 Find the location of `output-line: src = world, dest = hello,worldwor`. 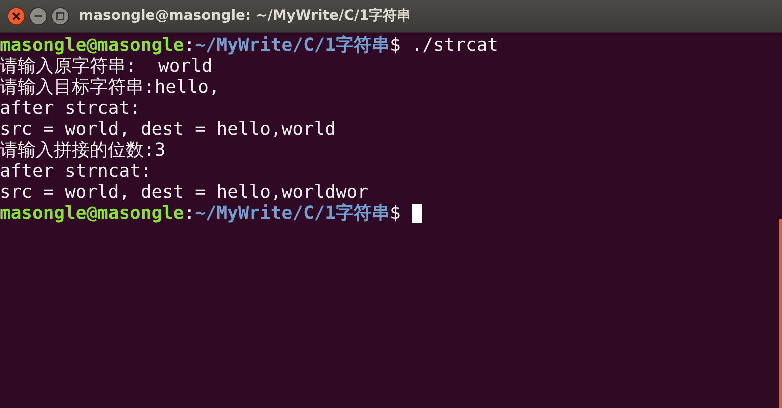

output-line: src = world, dest = hello,worldwor is located at coordinates (184, 192).